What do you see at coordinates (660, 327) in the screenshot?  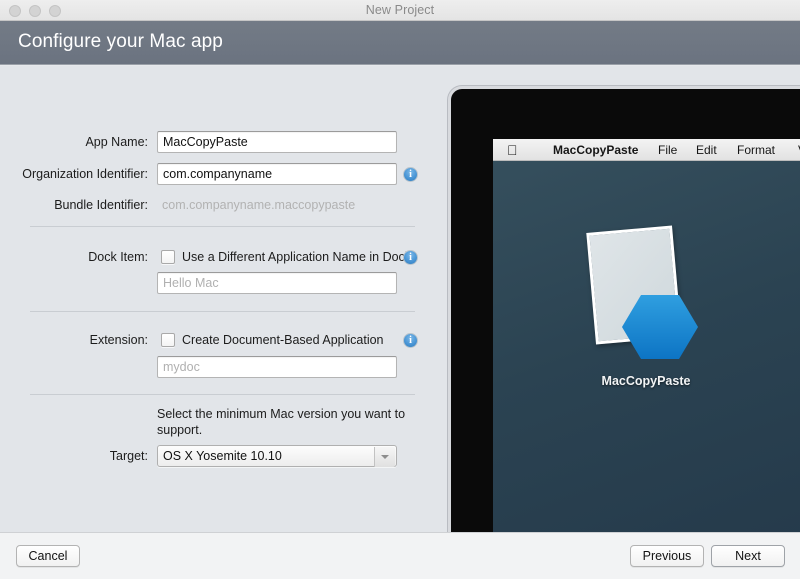 I see `hexagon-icon` at bounding box center [660, 327].